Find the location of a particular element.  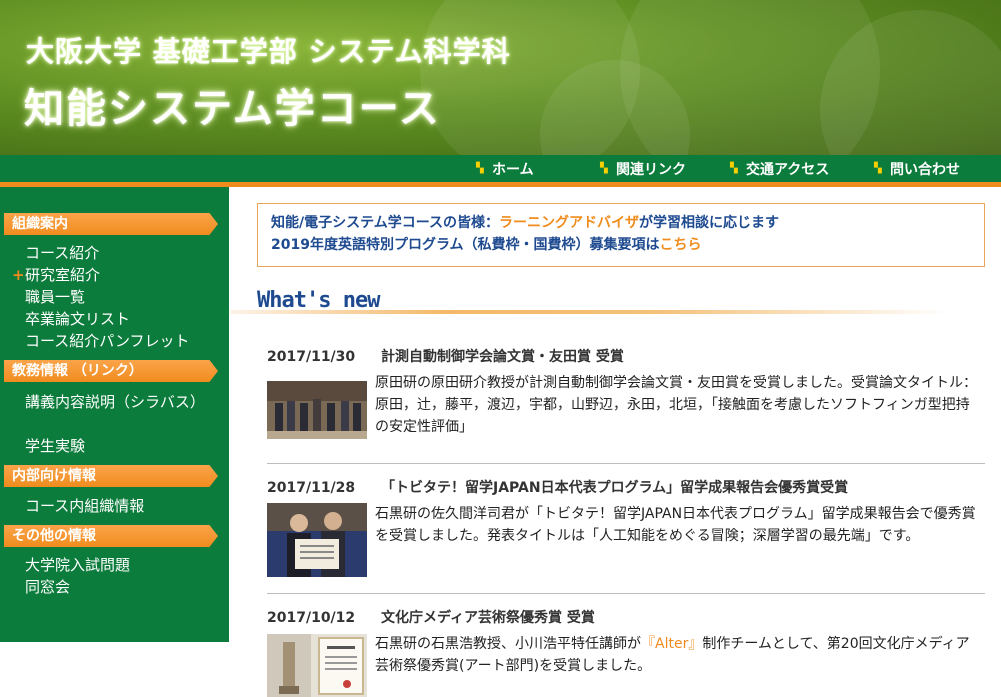

news-header: 2017/11/30 計測自動制御学会論文賞・友田賞 受賞 is located at coordinates (627, 356).